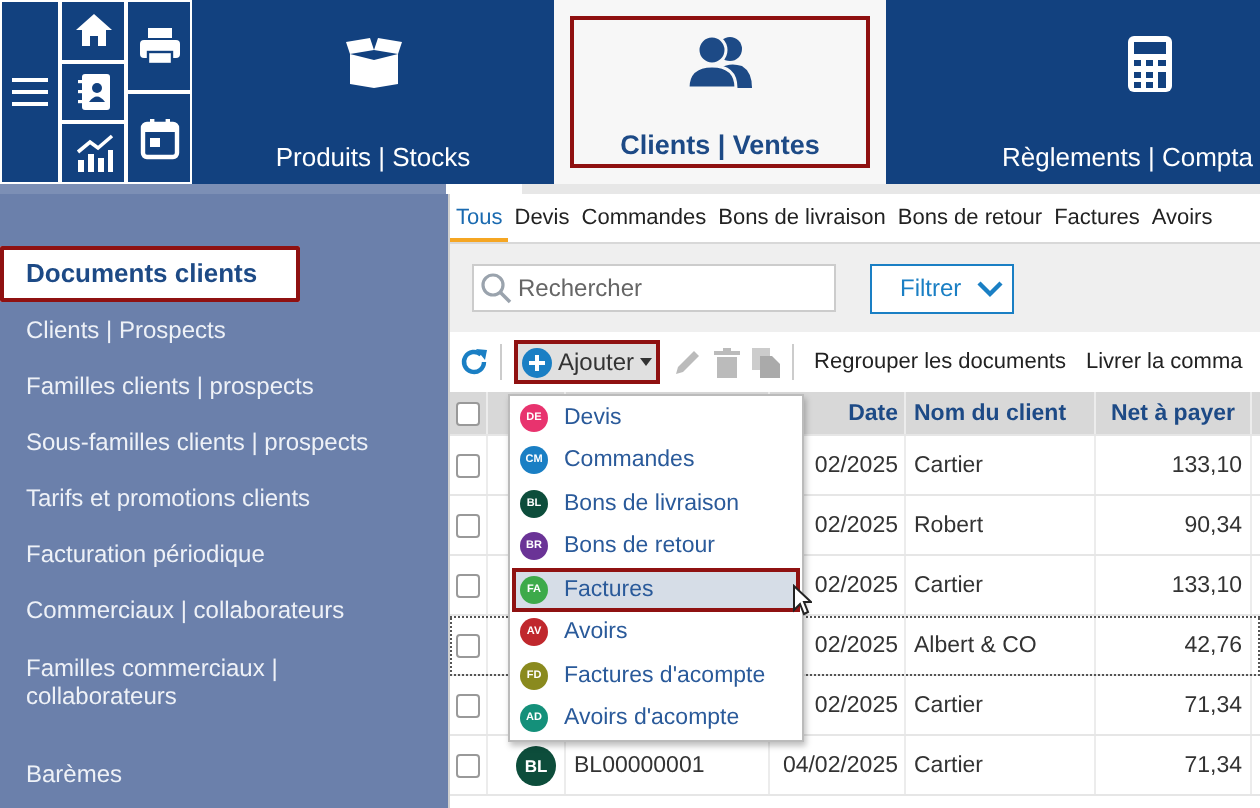 The width and height of the screenshot is (1260, 808). What do you see at coordinates (1174, 413) in the screenshot?
I see `column-header: Net à payer` at bounding box center [1174, 413].